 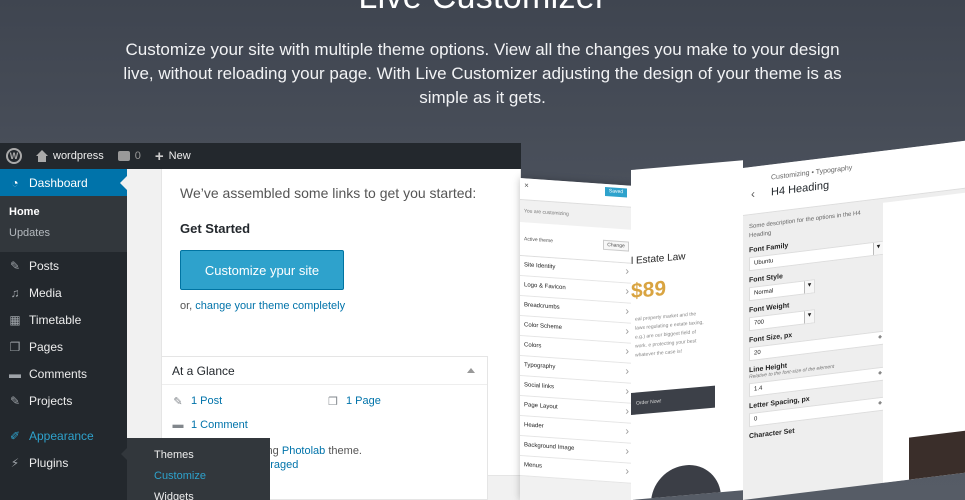 I want to click on order-now-button: Order Now!, so click(x=673, y=400).